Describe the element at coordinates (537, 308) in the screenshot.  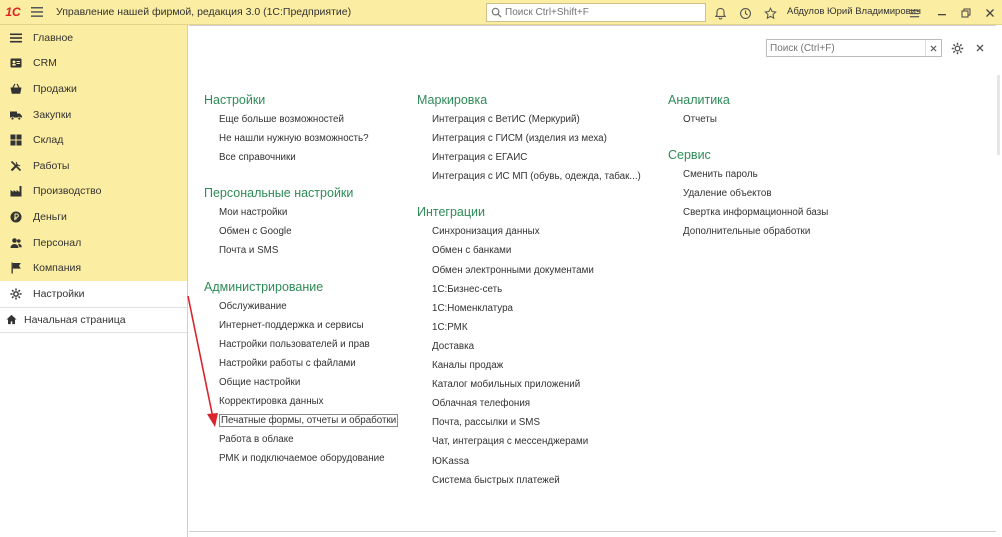
I see `link-nomenclature: 1С:Номенклатура` at that location.